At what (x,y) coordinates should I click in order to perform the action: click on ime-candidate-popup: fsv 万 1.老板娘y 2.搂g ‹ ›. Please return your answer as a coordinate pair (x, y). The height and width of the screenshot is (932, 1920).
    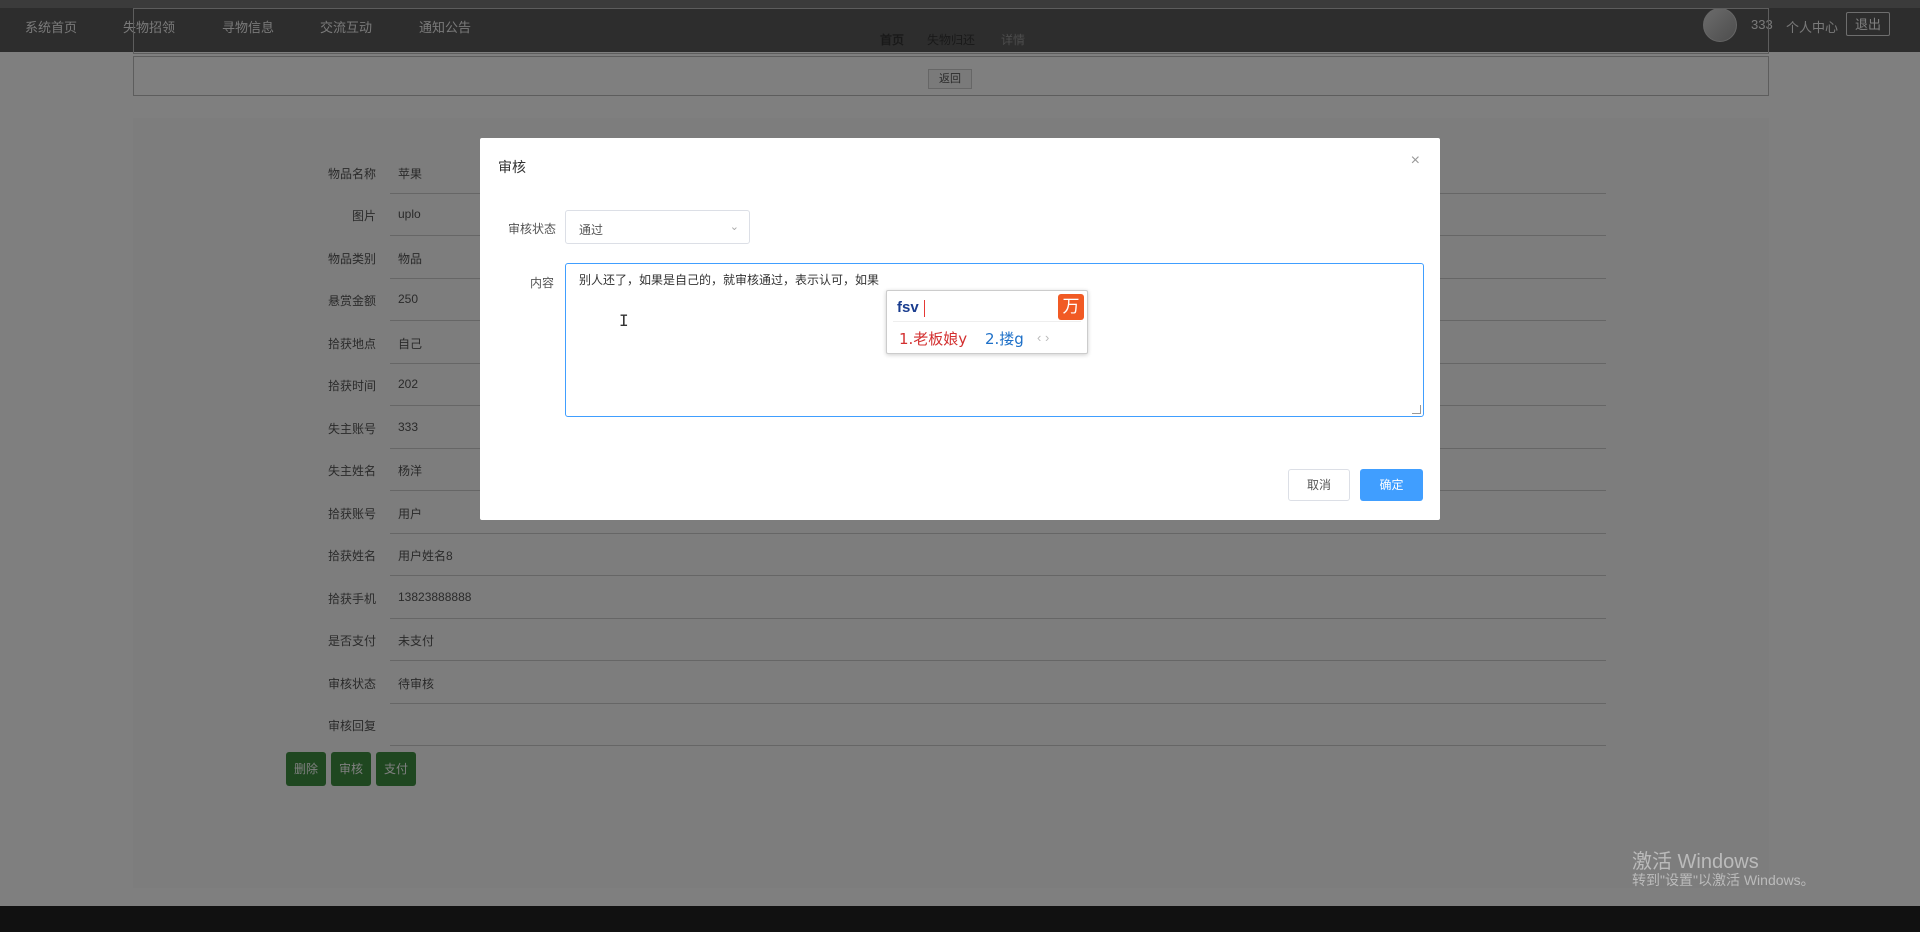
    Looking at the image, I should click on (987, 322).